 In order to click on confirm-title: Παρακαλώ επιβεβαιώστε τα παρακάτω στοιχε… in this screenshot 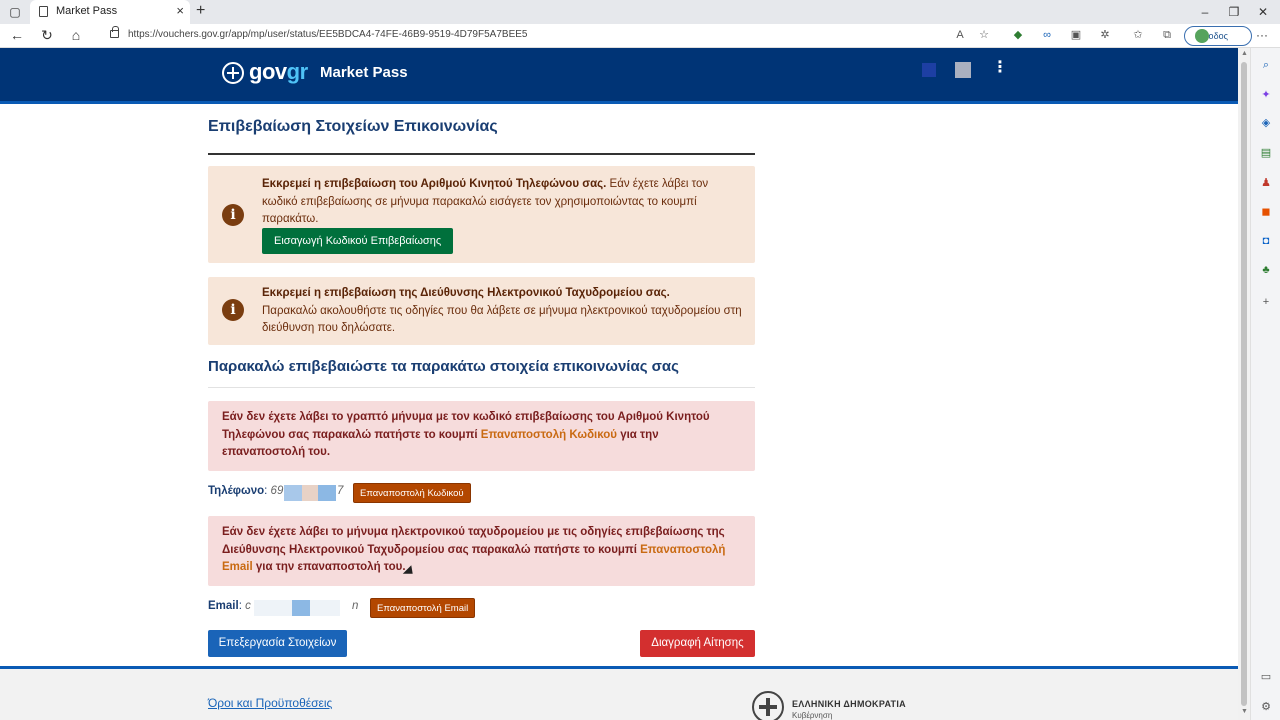, I will do `click(443, 366)`.